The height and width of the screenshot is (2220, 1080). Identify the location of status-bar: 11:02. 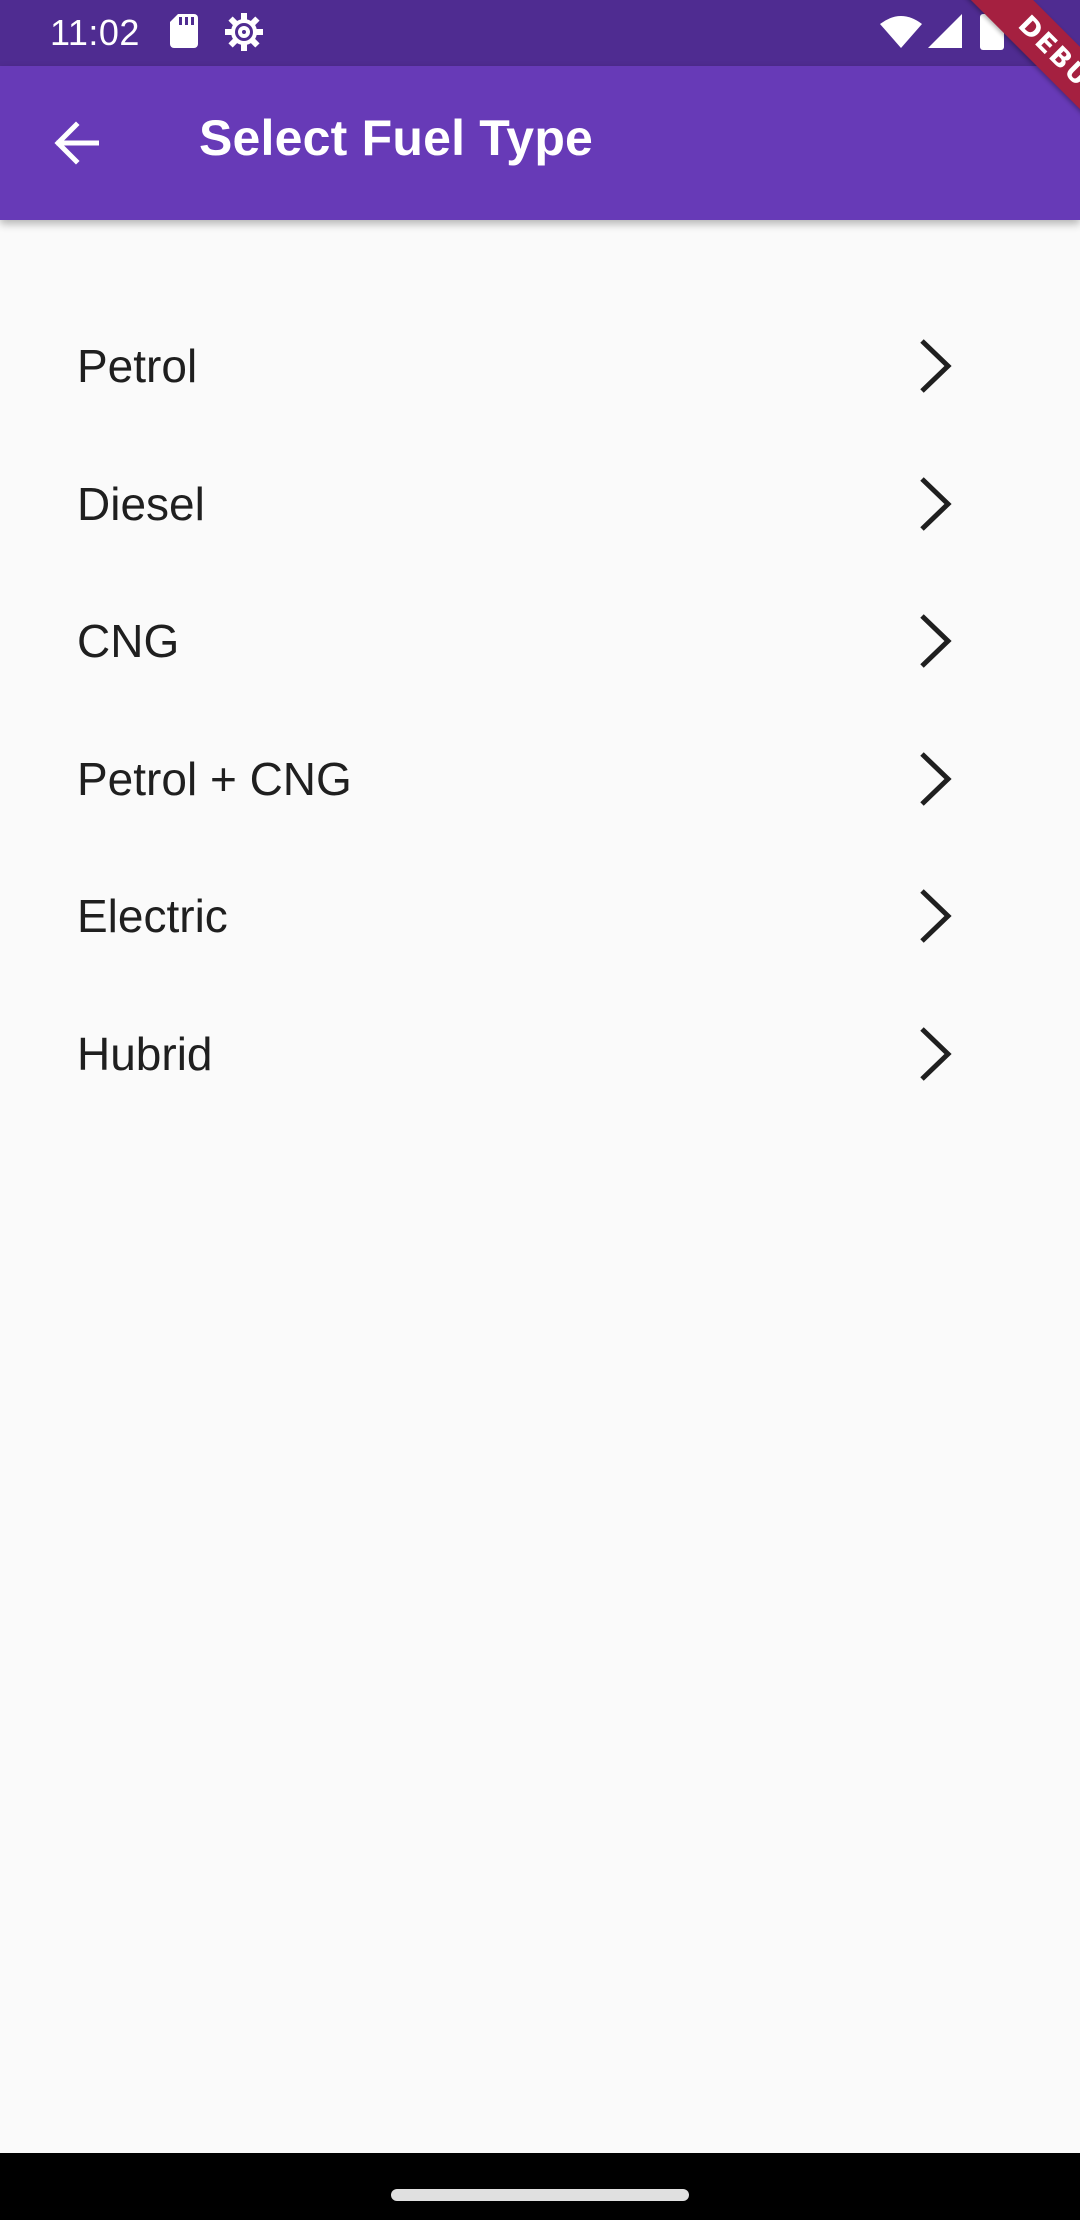
(540, 33).